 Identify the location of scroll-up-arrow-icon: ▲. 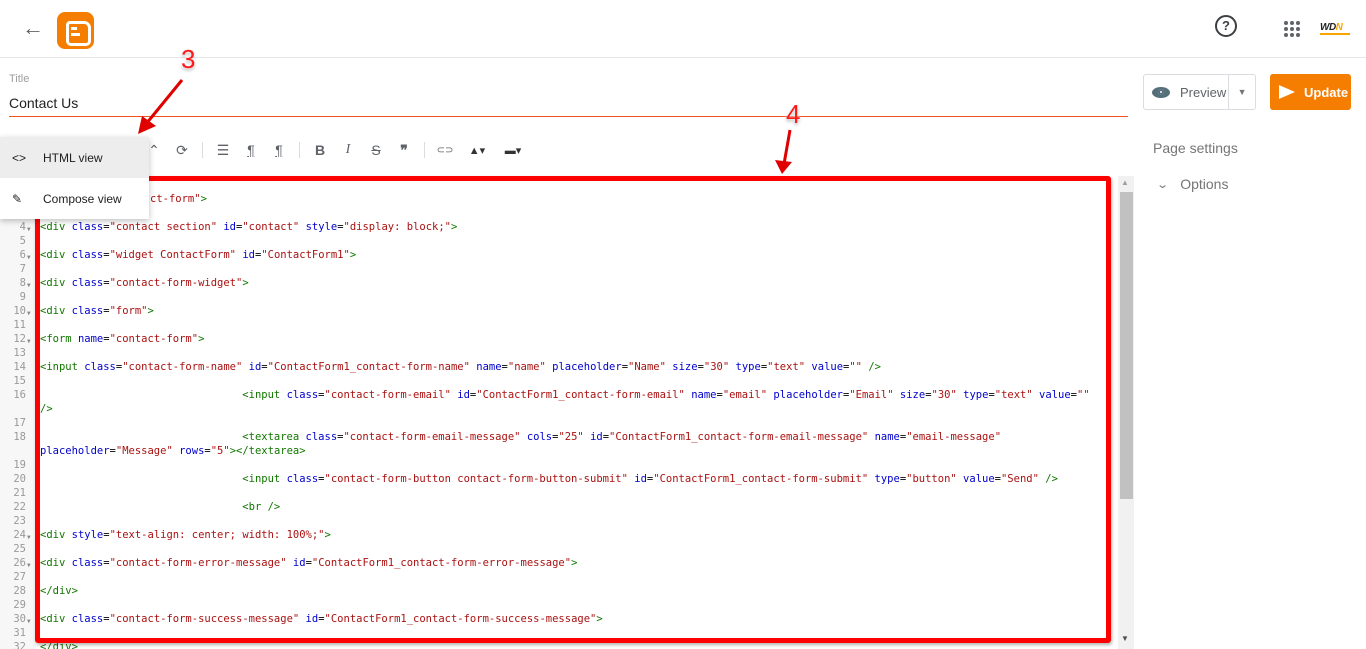
(1125, 182).